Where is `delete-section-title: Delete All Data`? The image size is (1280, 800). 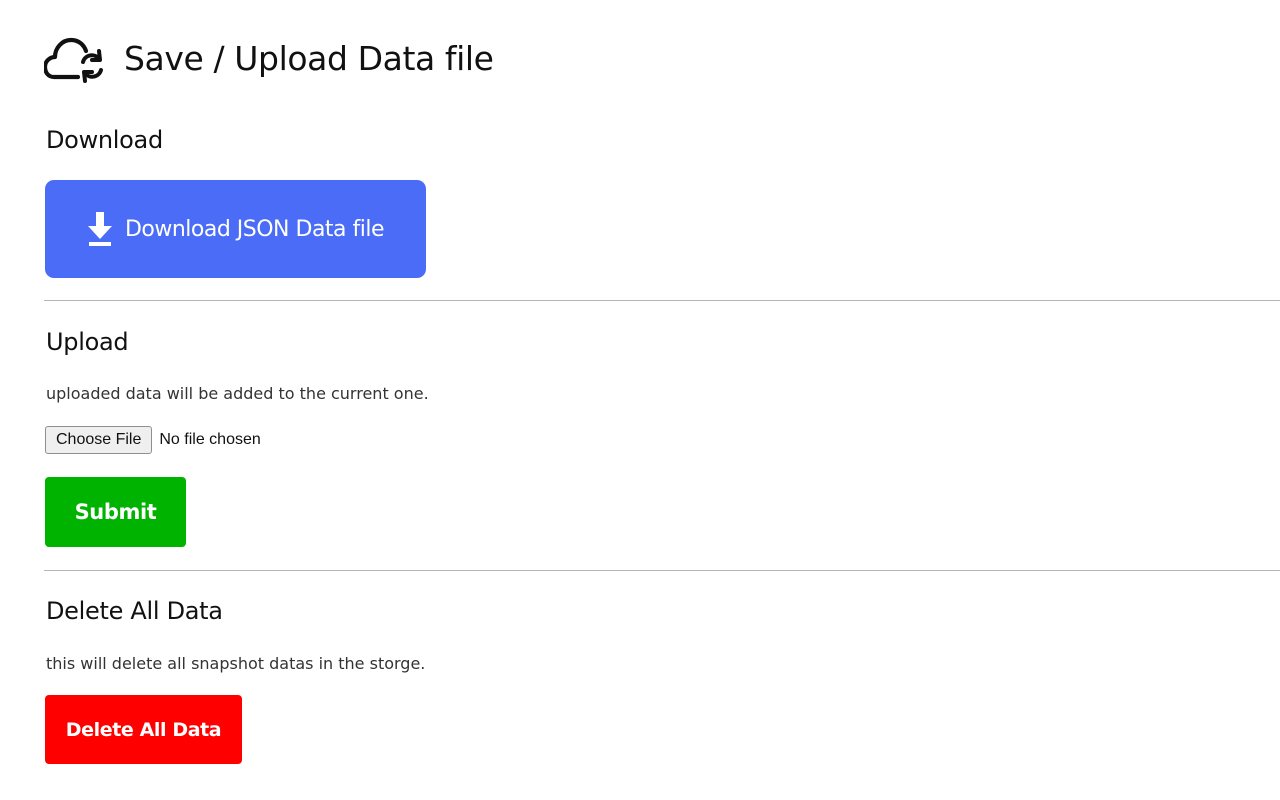 delete-section-title: Delete All Data is located at coordinates (134, 611).